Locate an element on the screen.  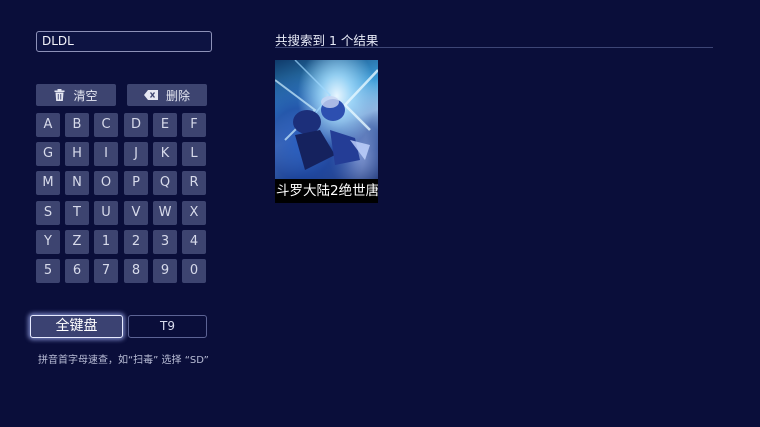
clear-label: 清空 is located at coordinates (85, 95).